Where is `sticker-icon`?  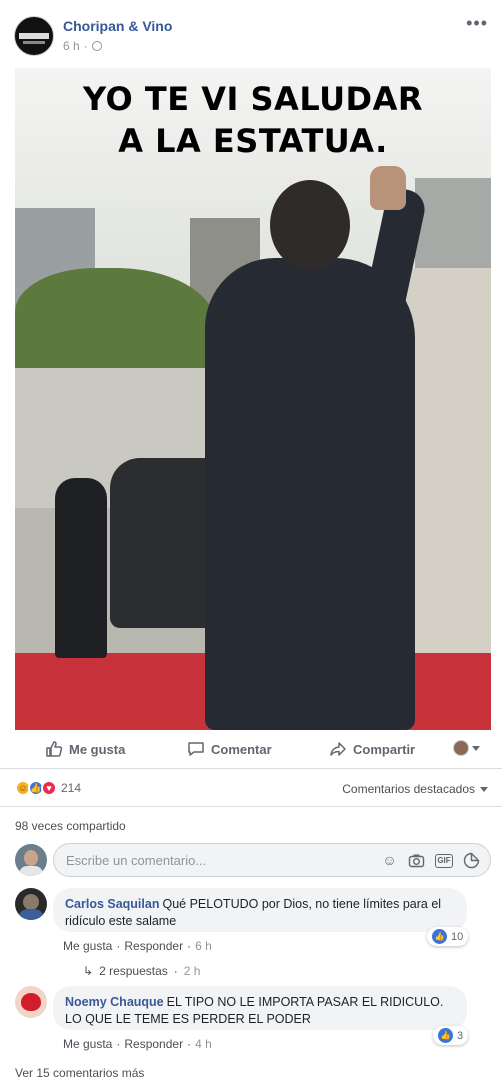 sticker-icon is located at coordinates (471, 860).